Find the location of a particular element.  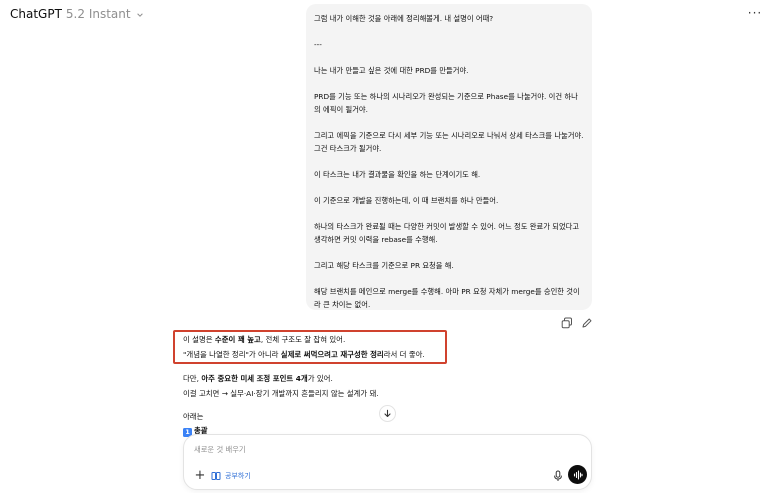

more-icon: ··· is located at coordinates (755, 14).